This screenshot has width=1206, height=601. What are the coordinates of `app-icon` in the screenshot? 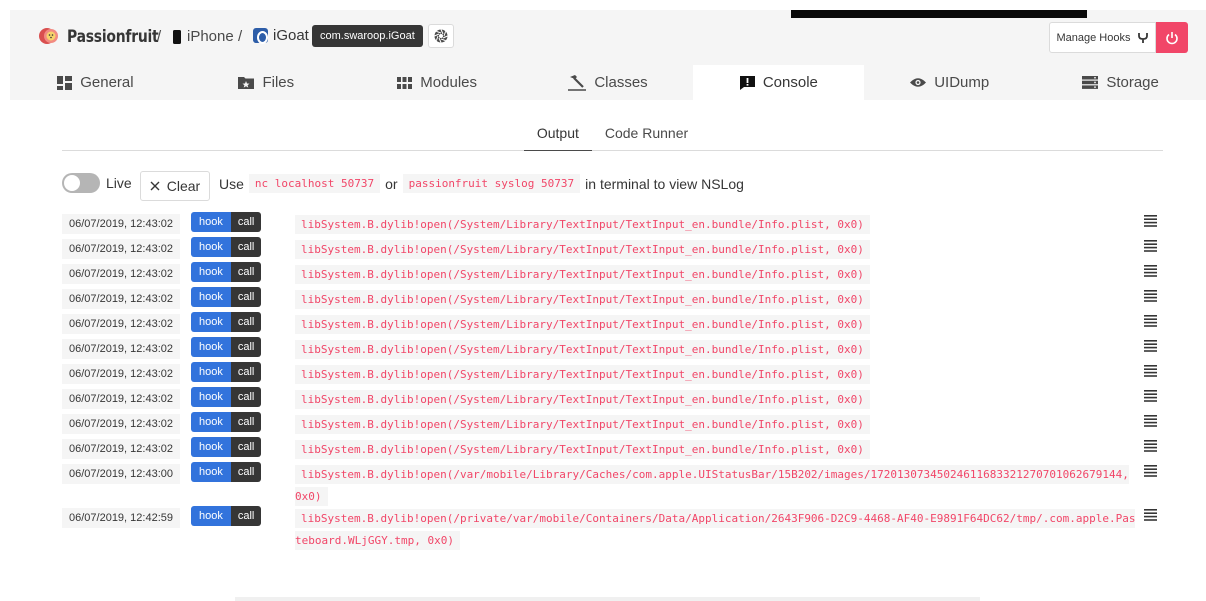 It's located at (260, 36).